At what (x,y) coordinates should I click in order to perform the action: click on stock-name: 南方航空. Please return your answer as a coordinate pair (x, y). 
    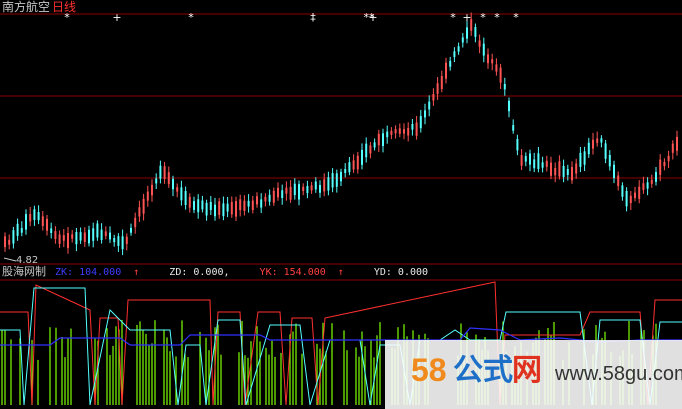
    Looking at the image, I should click on (26, 7).